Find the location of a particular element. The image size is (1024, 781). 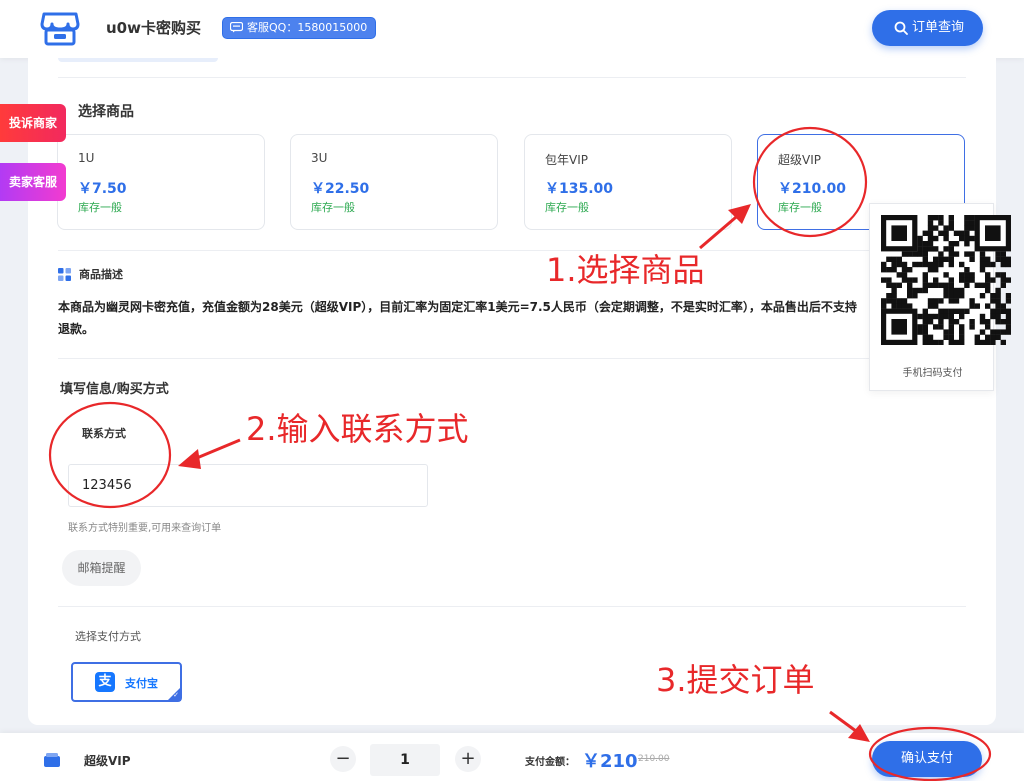

qq-contact-badge: 客服QQ：1580015000 is located at coordinates (299, 28).